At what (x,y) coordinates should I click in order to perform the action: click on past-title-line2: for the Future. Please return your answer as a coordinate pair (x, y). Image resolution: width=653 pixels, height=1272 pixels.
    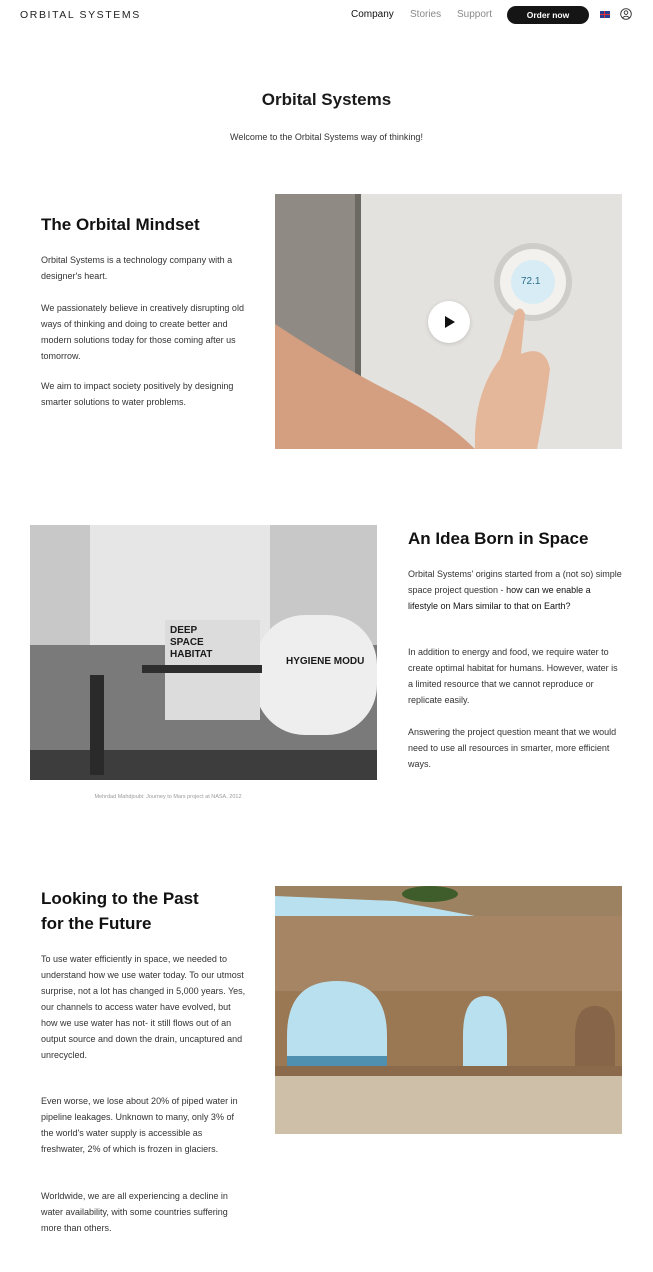
    Looking at the image, I should click on (96, 923).